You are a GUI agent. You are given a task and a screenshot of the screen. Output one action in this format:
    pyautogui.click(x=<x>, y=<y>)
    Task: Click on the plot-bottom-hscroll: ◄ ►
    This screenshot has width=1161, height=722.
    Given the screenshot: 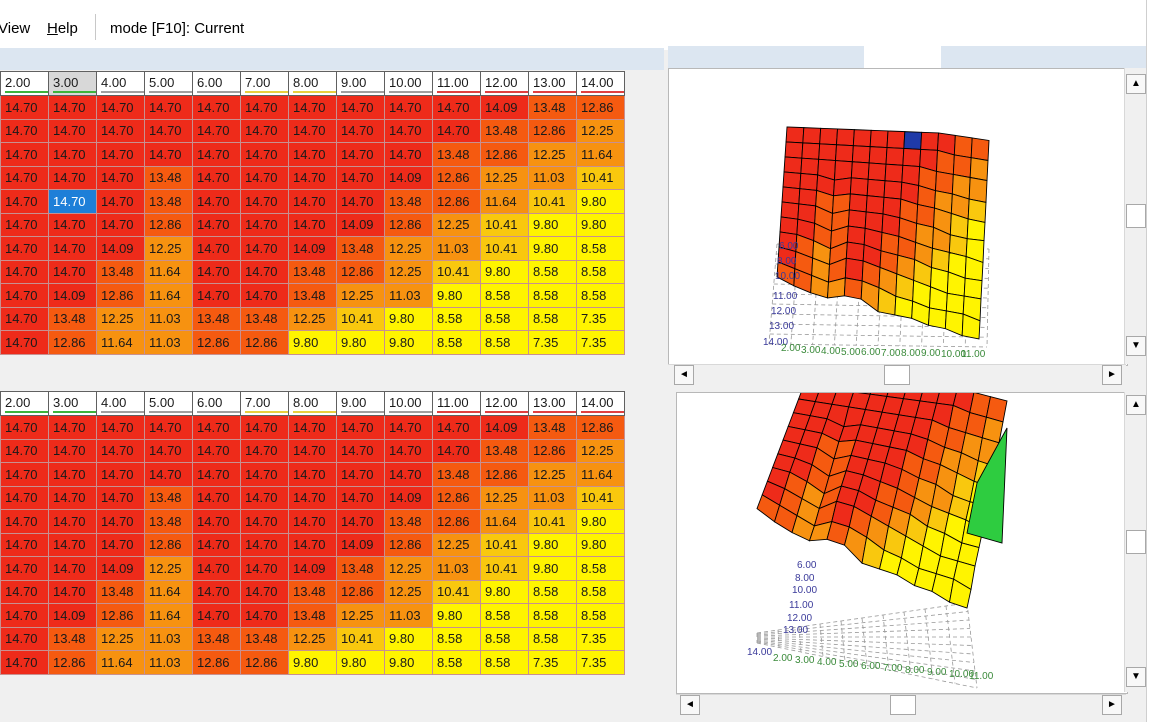 What is the action you would take?
    pyautogui.click(x=901, y=704)
    